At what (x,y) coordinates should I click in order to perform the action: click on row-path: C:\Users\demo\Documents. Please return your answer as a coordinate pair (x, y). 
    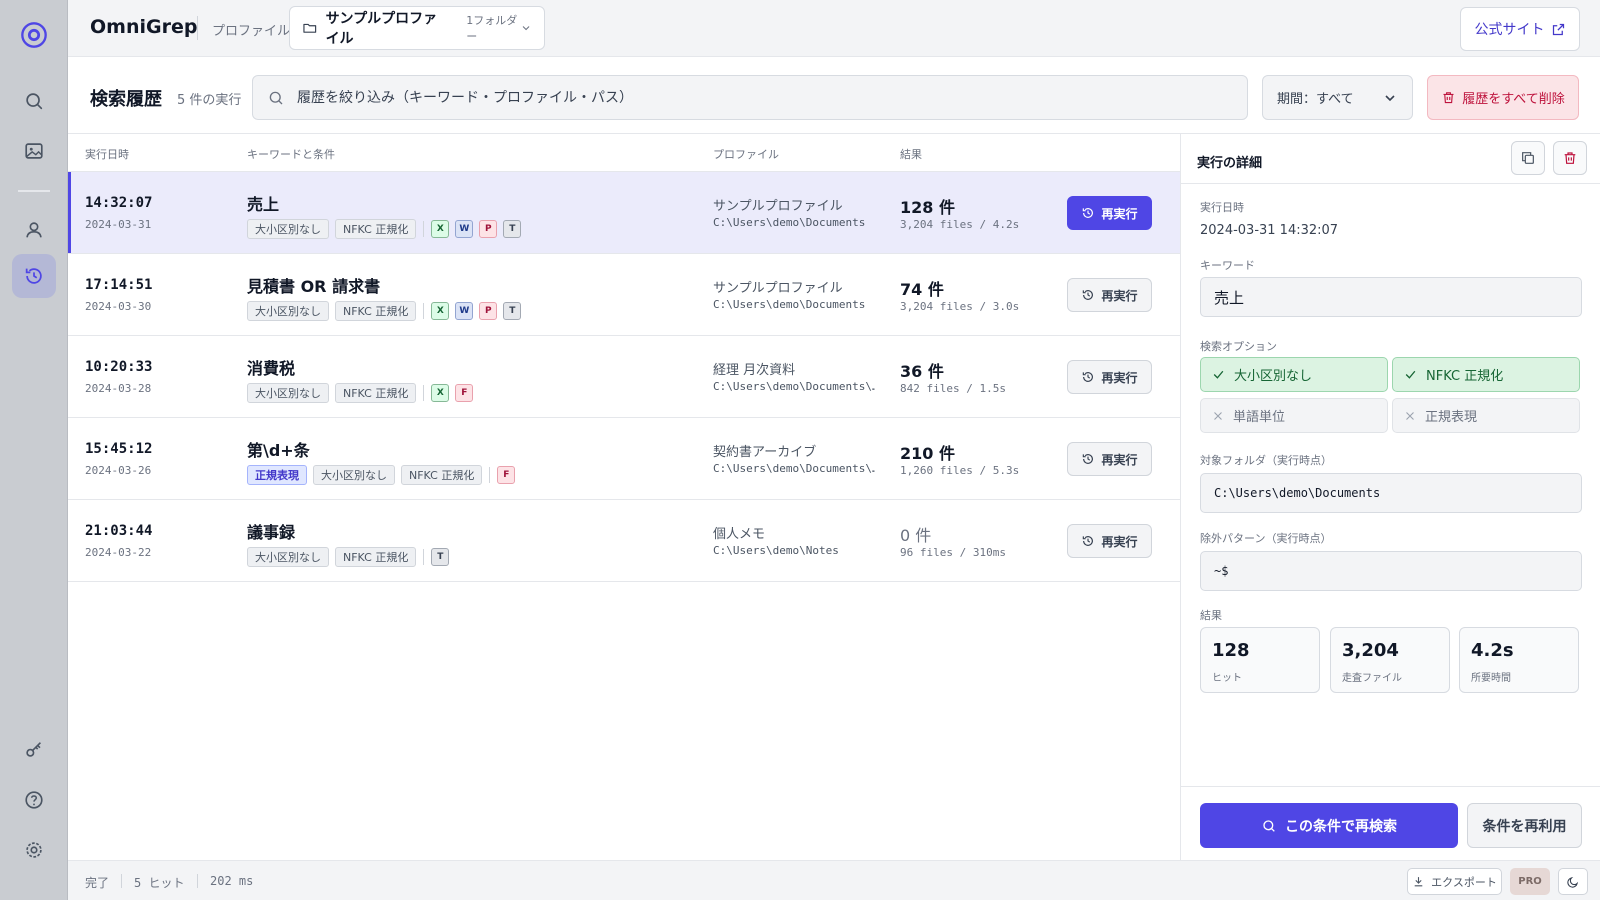
    Looking at the image, I should click on (789, 304).